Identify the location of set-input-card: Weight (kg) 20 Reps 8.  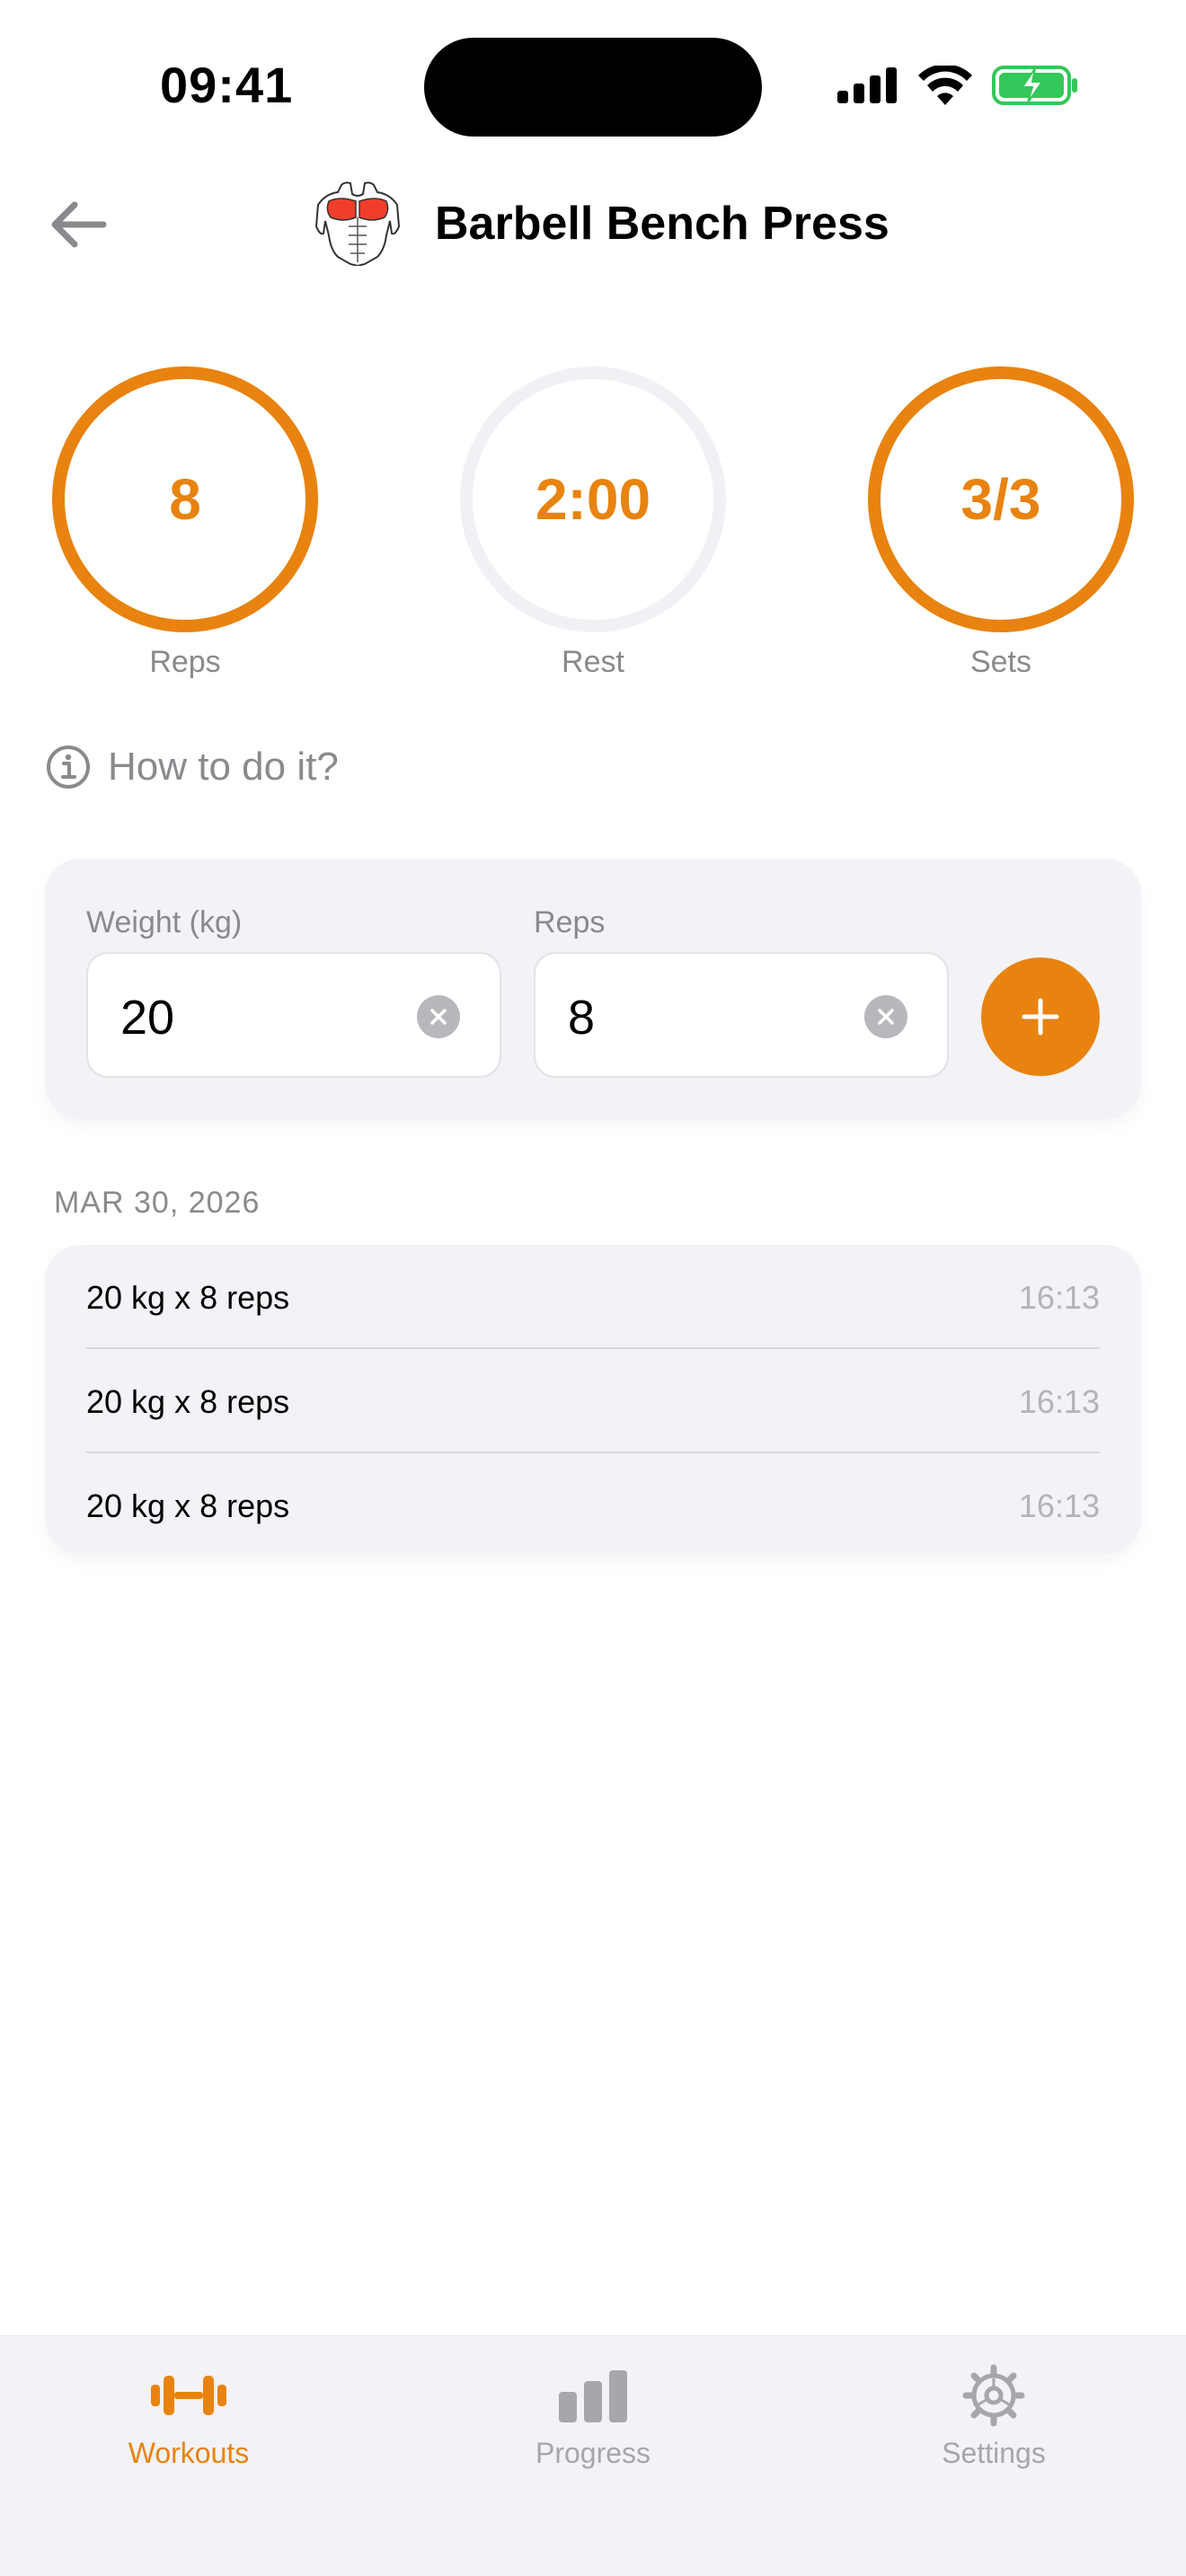
(593, 989).